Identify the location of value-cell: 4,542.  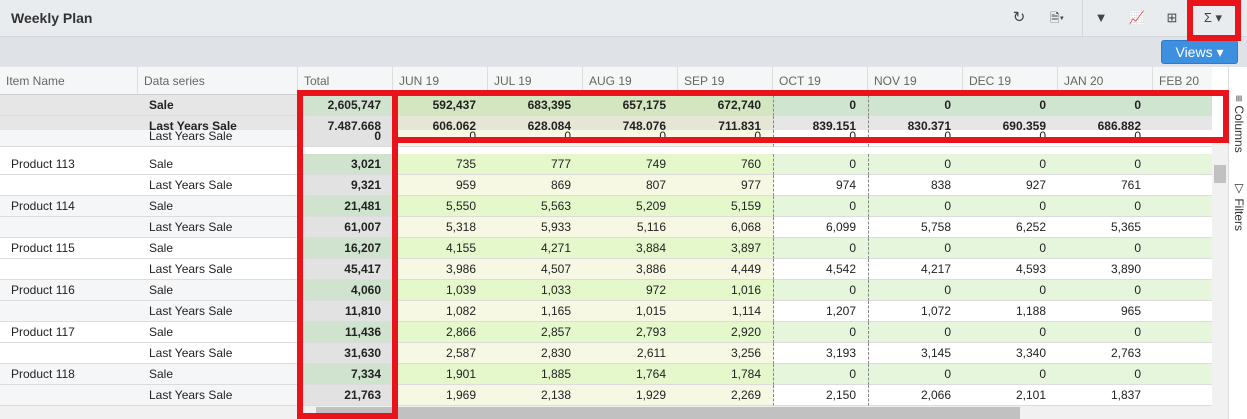
(820, 269).